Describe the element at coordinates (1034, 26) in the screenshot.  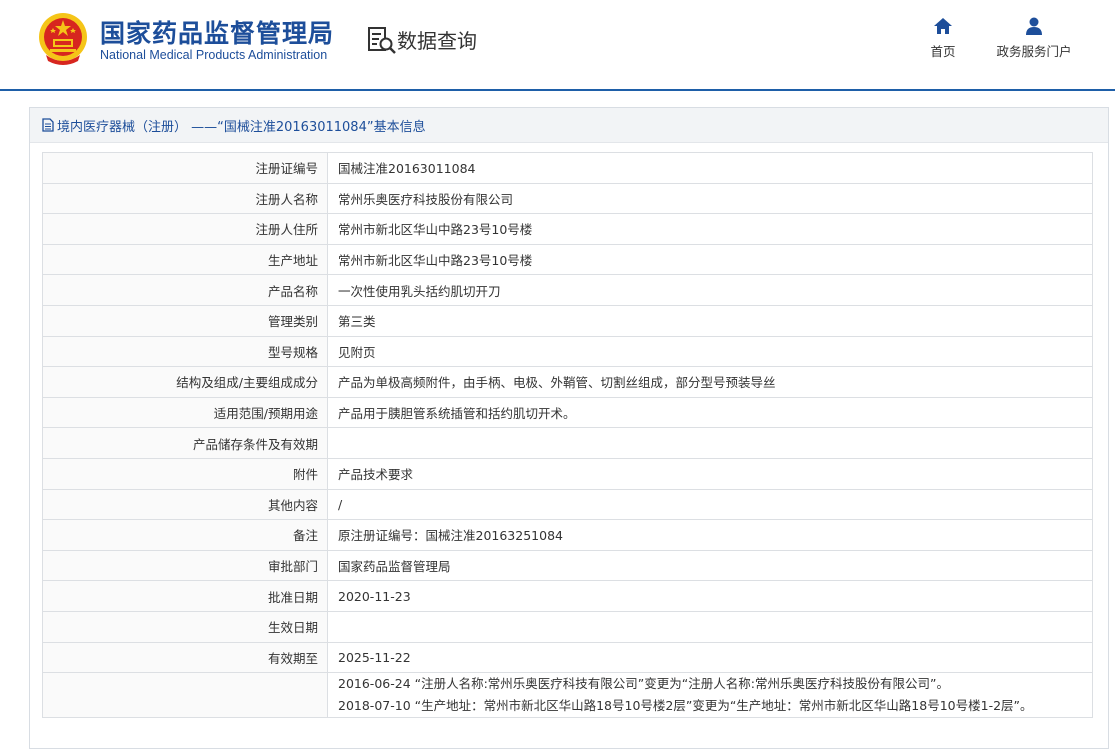
I see `user-icon` at that location.